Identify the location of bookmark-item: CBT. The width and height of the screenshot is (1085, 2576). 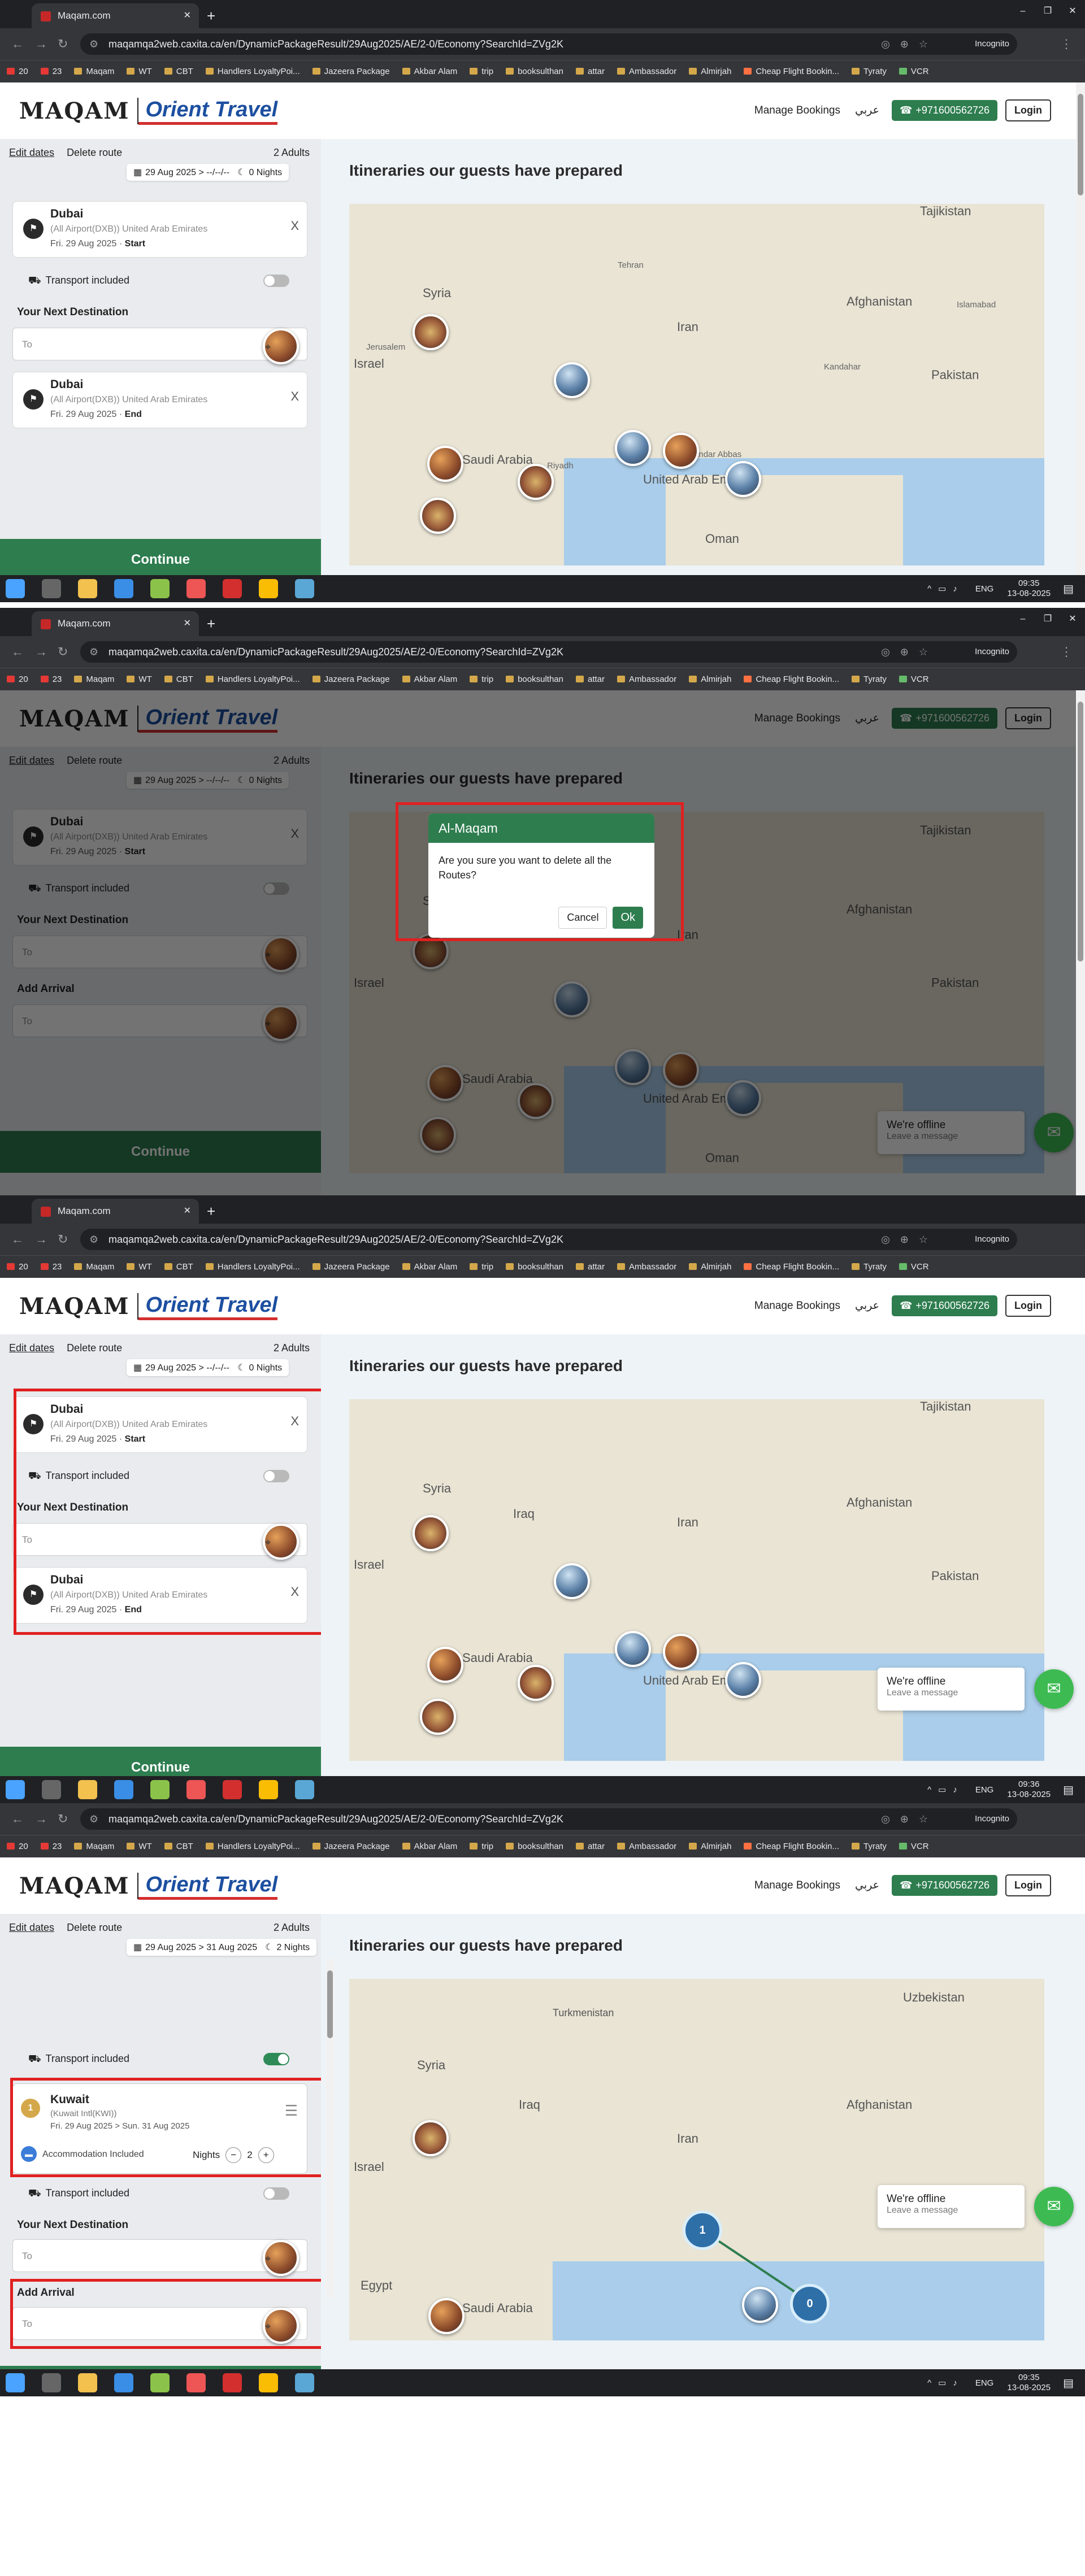
(178, 1267).